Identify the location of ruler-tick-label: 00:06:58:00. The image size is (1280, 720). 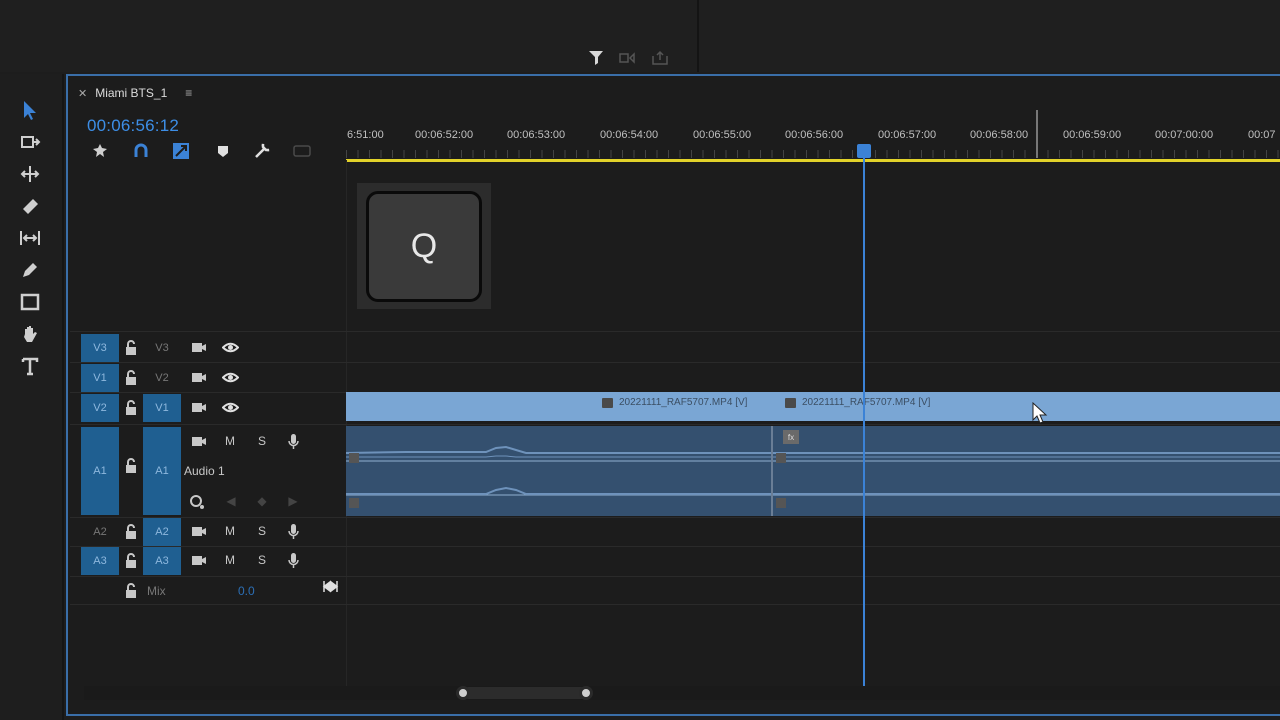
(999, 135).